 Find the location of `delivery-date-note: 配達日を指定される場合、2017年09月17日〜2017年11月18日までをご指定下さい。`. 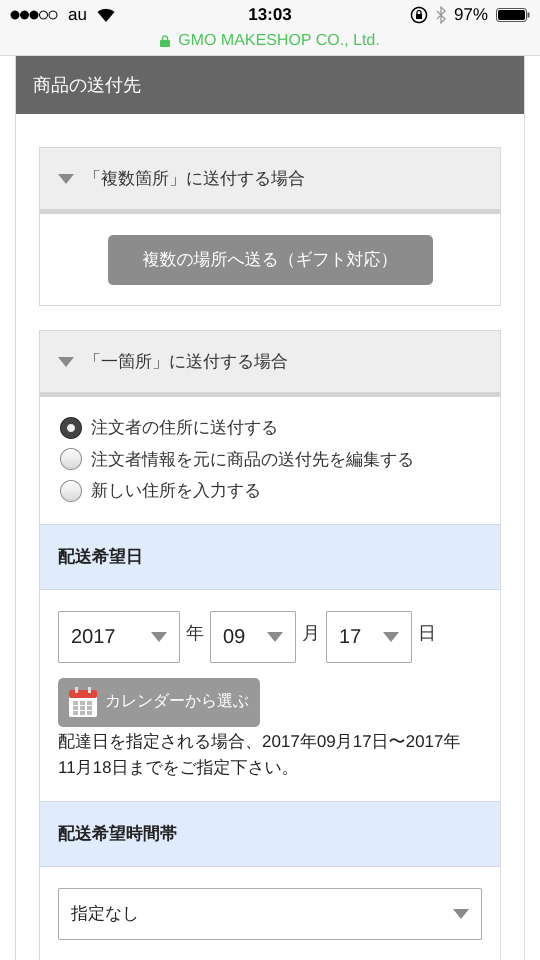

delivery-date-note: 配達日を指定される場合、2017年09月17日〜2017年11月18日までをご指定下さい。 is located at coordinates (260, 754).